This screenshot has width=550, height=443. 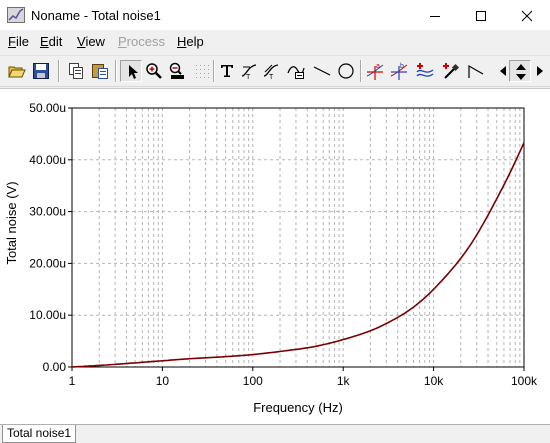 I want to click on text-tool-button, so click(x=227, y=71).